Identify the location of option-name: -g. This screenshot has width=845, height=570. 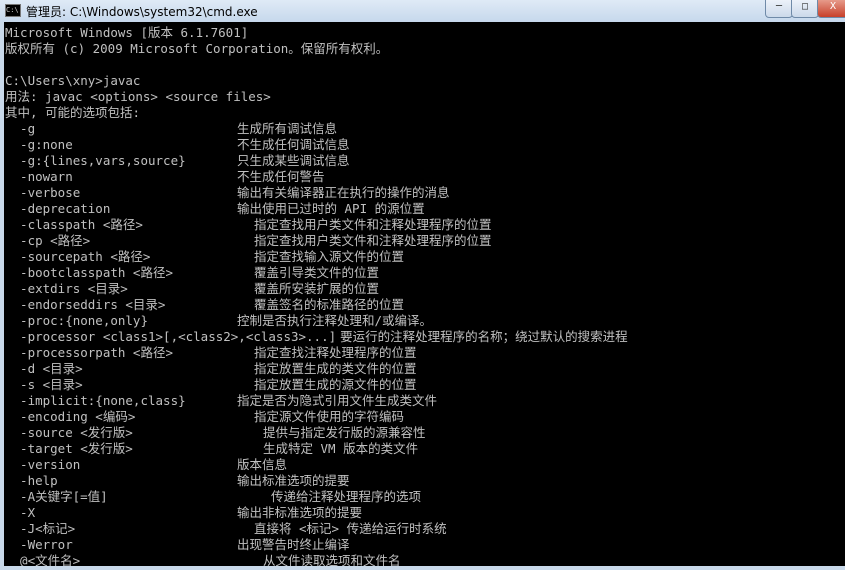
(20, 128).